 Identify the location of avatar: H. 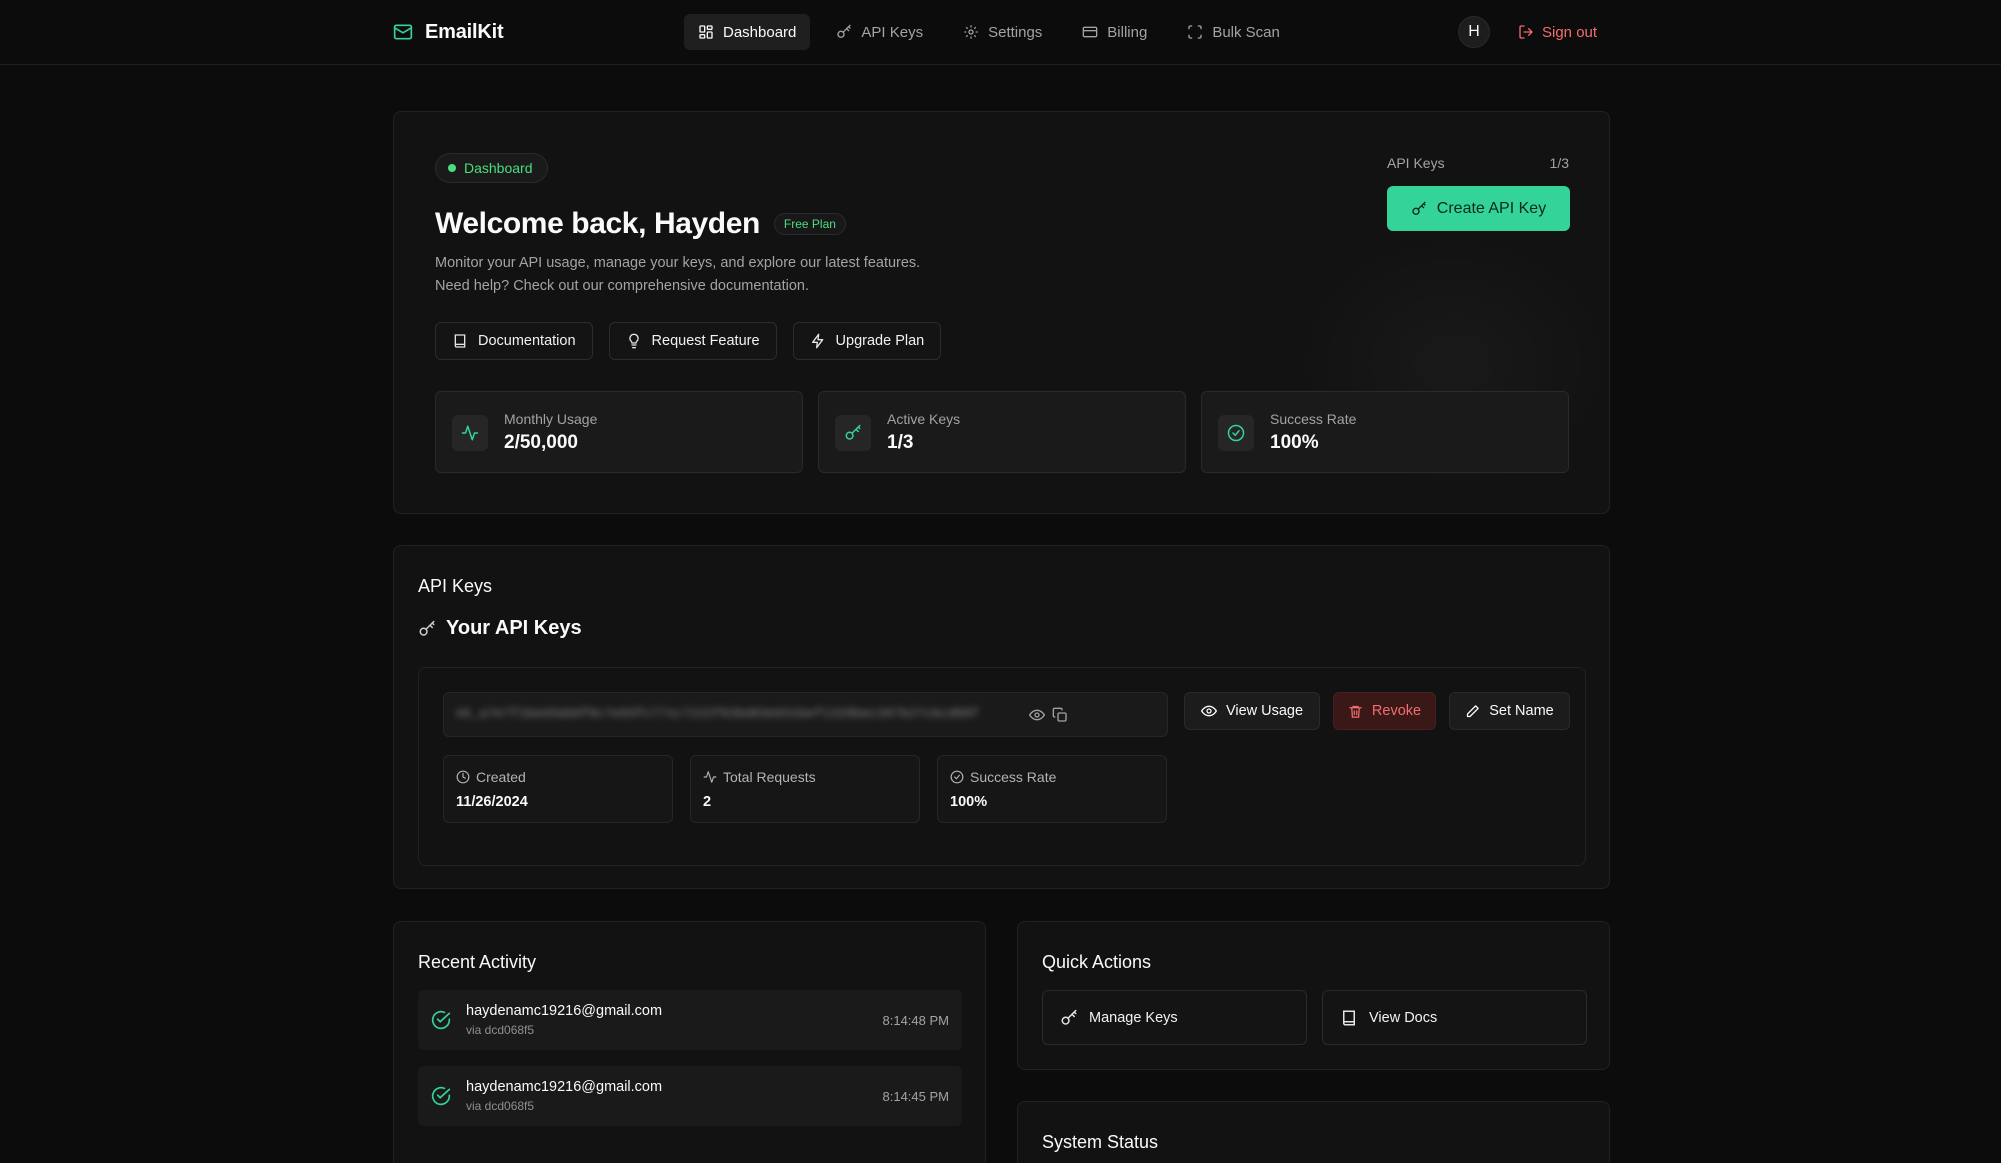
(1474, 32).